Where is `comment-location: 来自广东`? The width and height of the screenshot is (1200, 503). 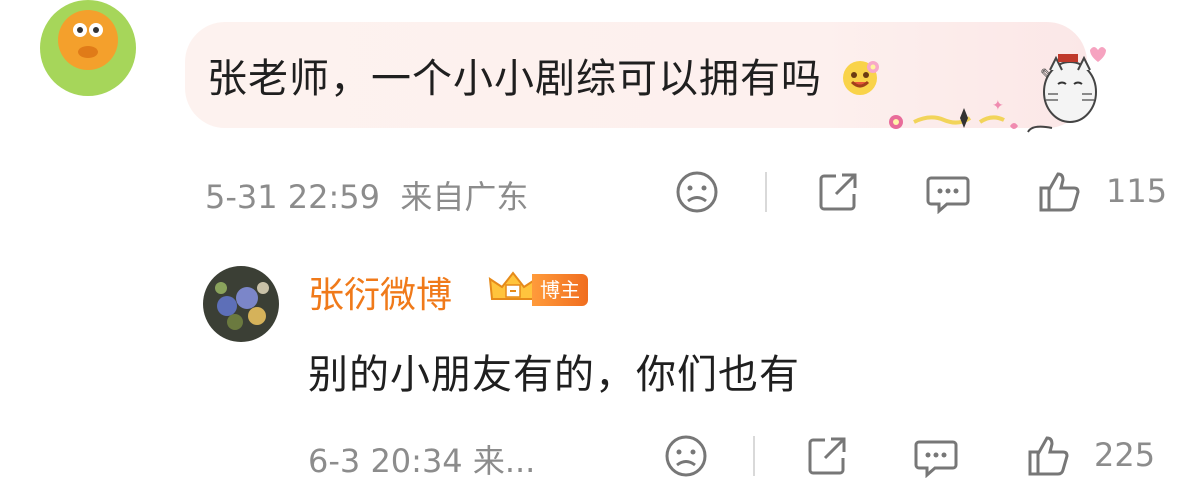 comment-location: 来自广东 is located at coordinates (464, 197).